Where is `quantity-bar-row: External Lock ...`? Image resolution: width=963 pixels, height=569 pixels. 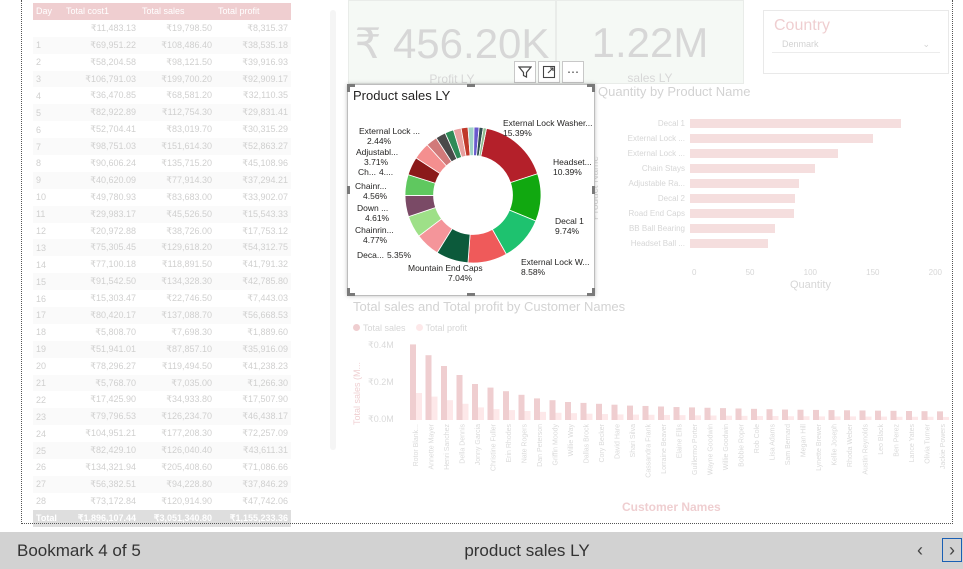
quantity-bar-row: External Lock ... is located at coordinates (719, 153).